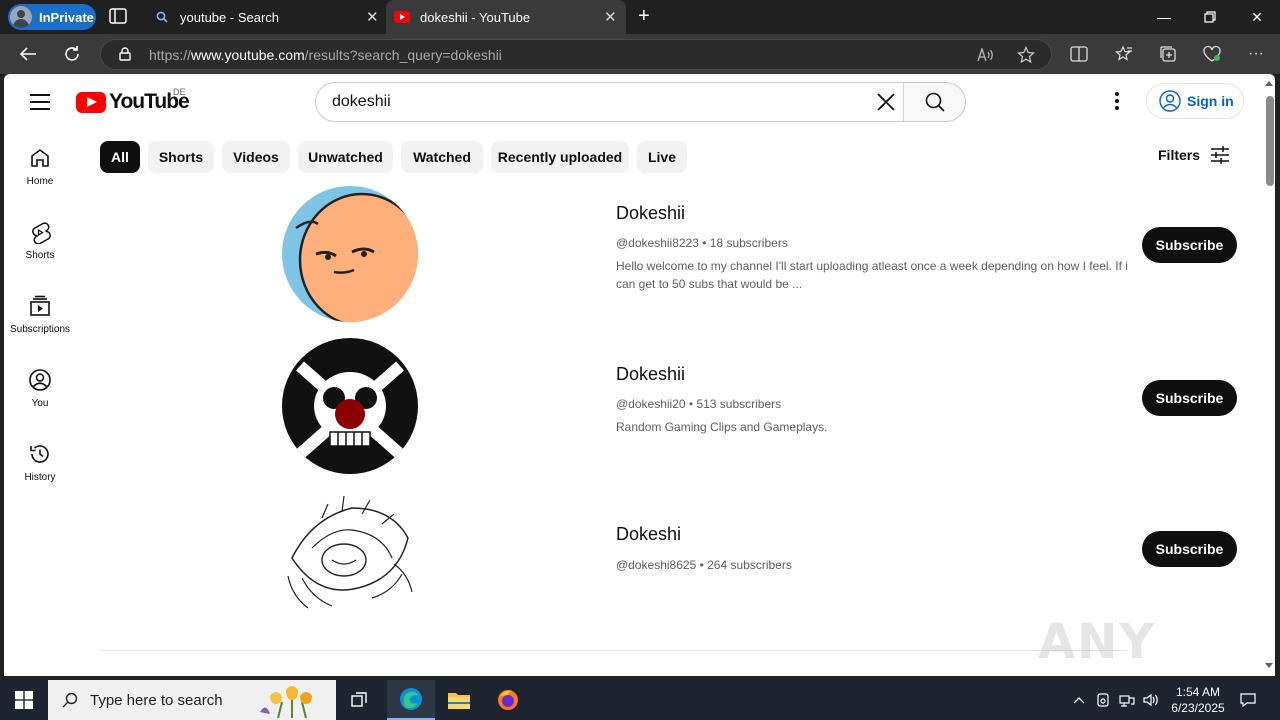  I want to click on clown-skull-avatar-icon, so click(350, 406).